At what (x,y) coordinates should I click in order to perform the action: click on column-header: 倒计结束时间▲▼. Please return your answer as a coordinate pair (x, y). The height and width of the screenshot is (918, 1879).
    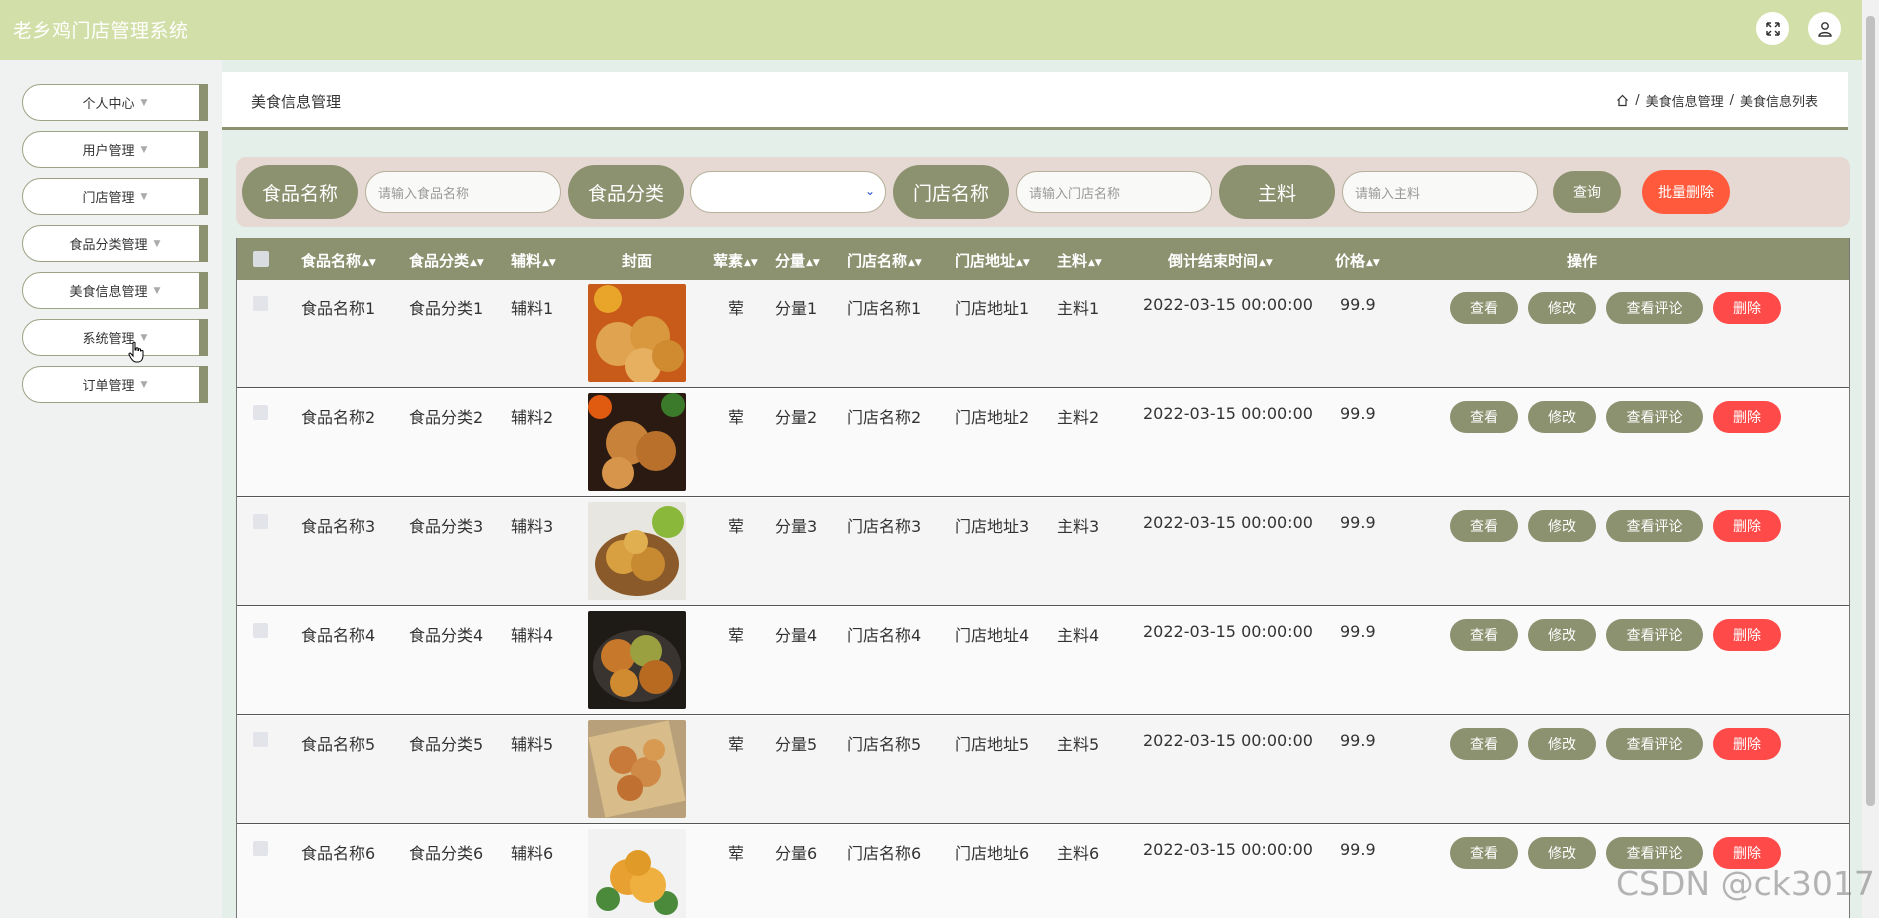
    Looking at the image, I should click on (1220, 260).